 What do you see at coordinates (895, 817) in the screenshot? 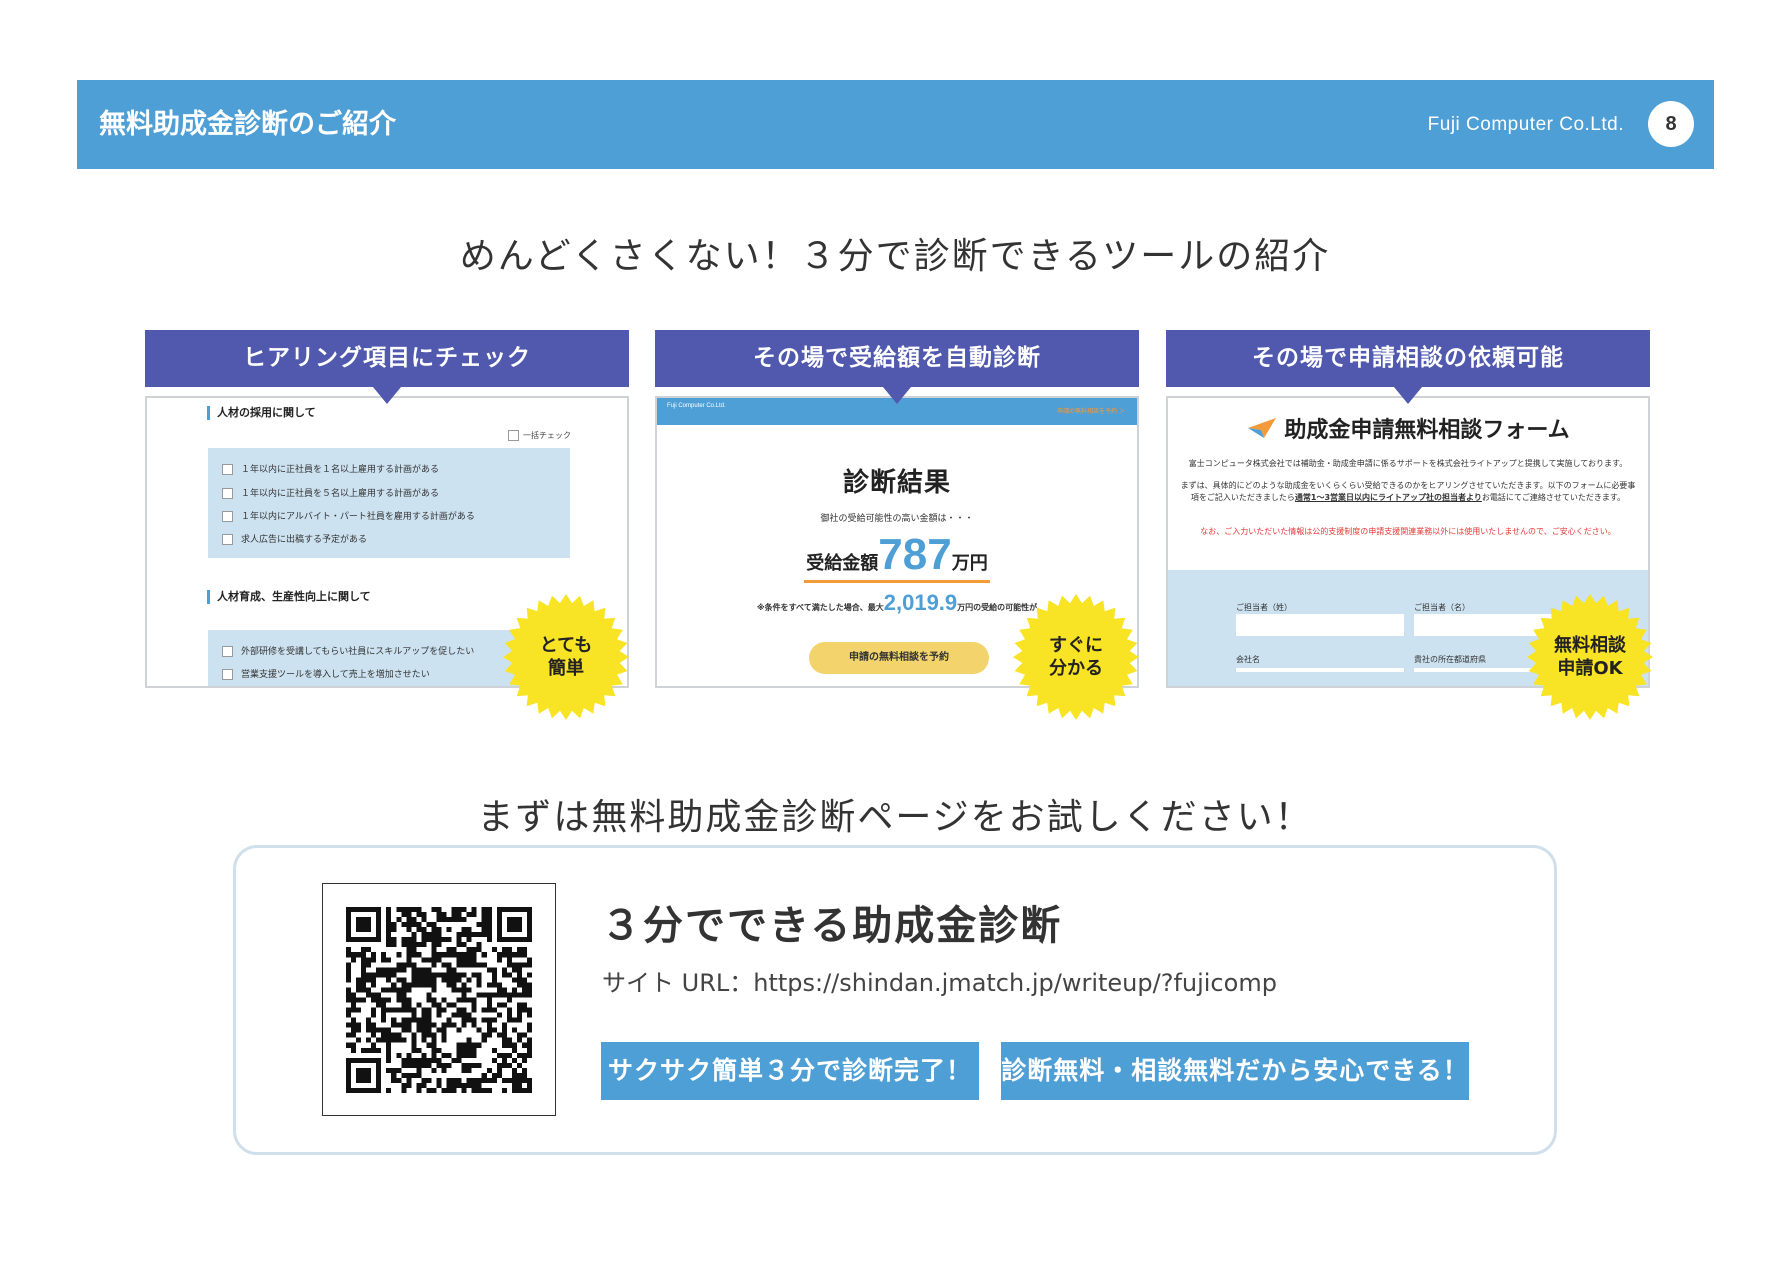
I see `headline-try: まずは無料助成金診断ページをお試しください！` at bounding box center [895, 817].